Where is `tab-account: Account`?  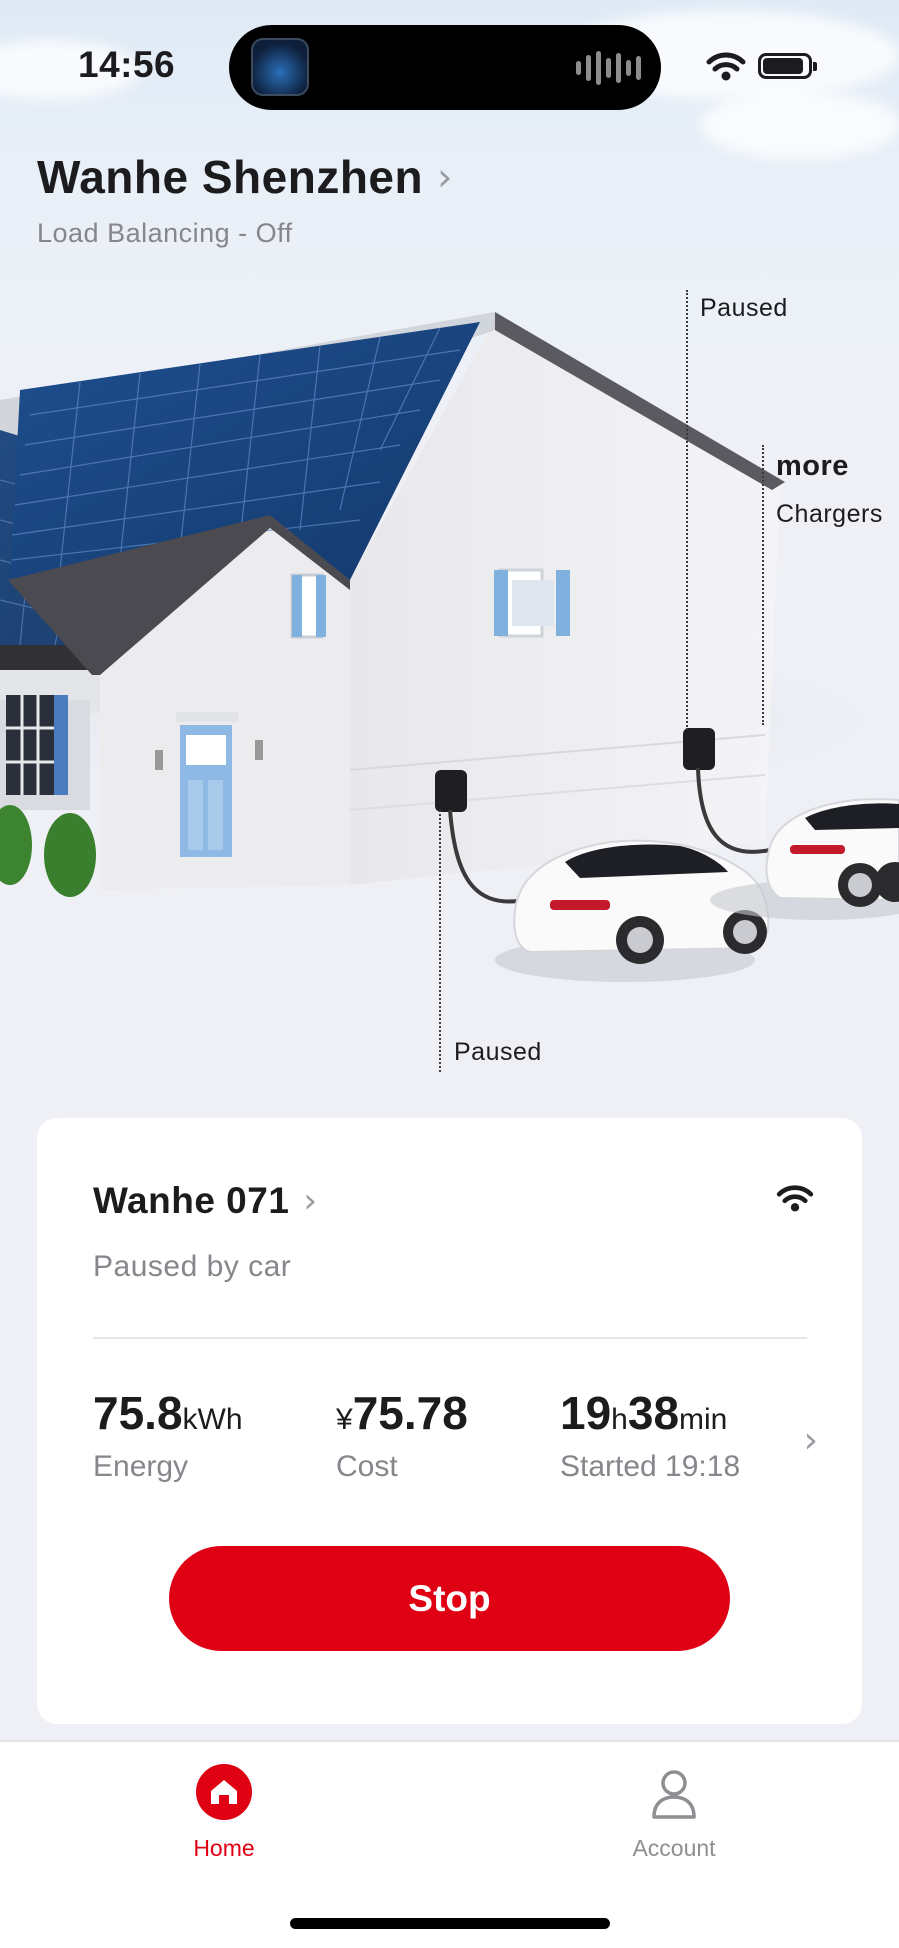
tab-account: Account is located at coordinates (674, 1813).